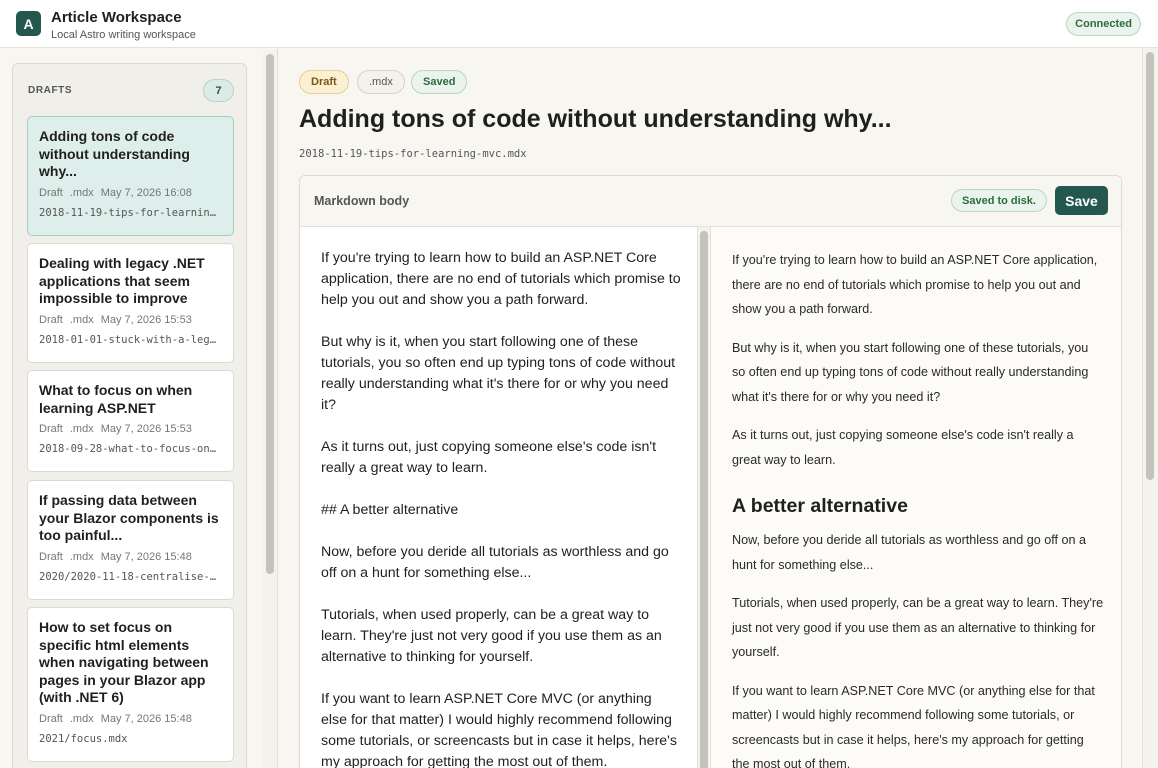  I want to click on sidebar-scrollbar-thumb, so click(270, 314).